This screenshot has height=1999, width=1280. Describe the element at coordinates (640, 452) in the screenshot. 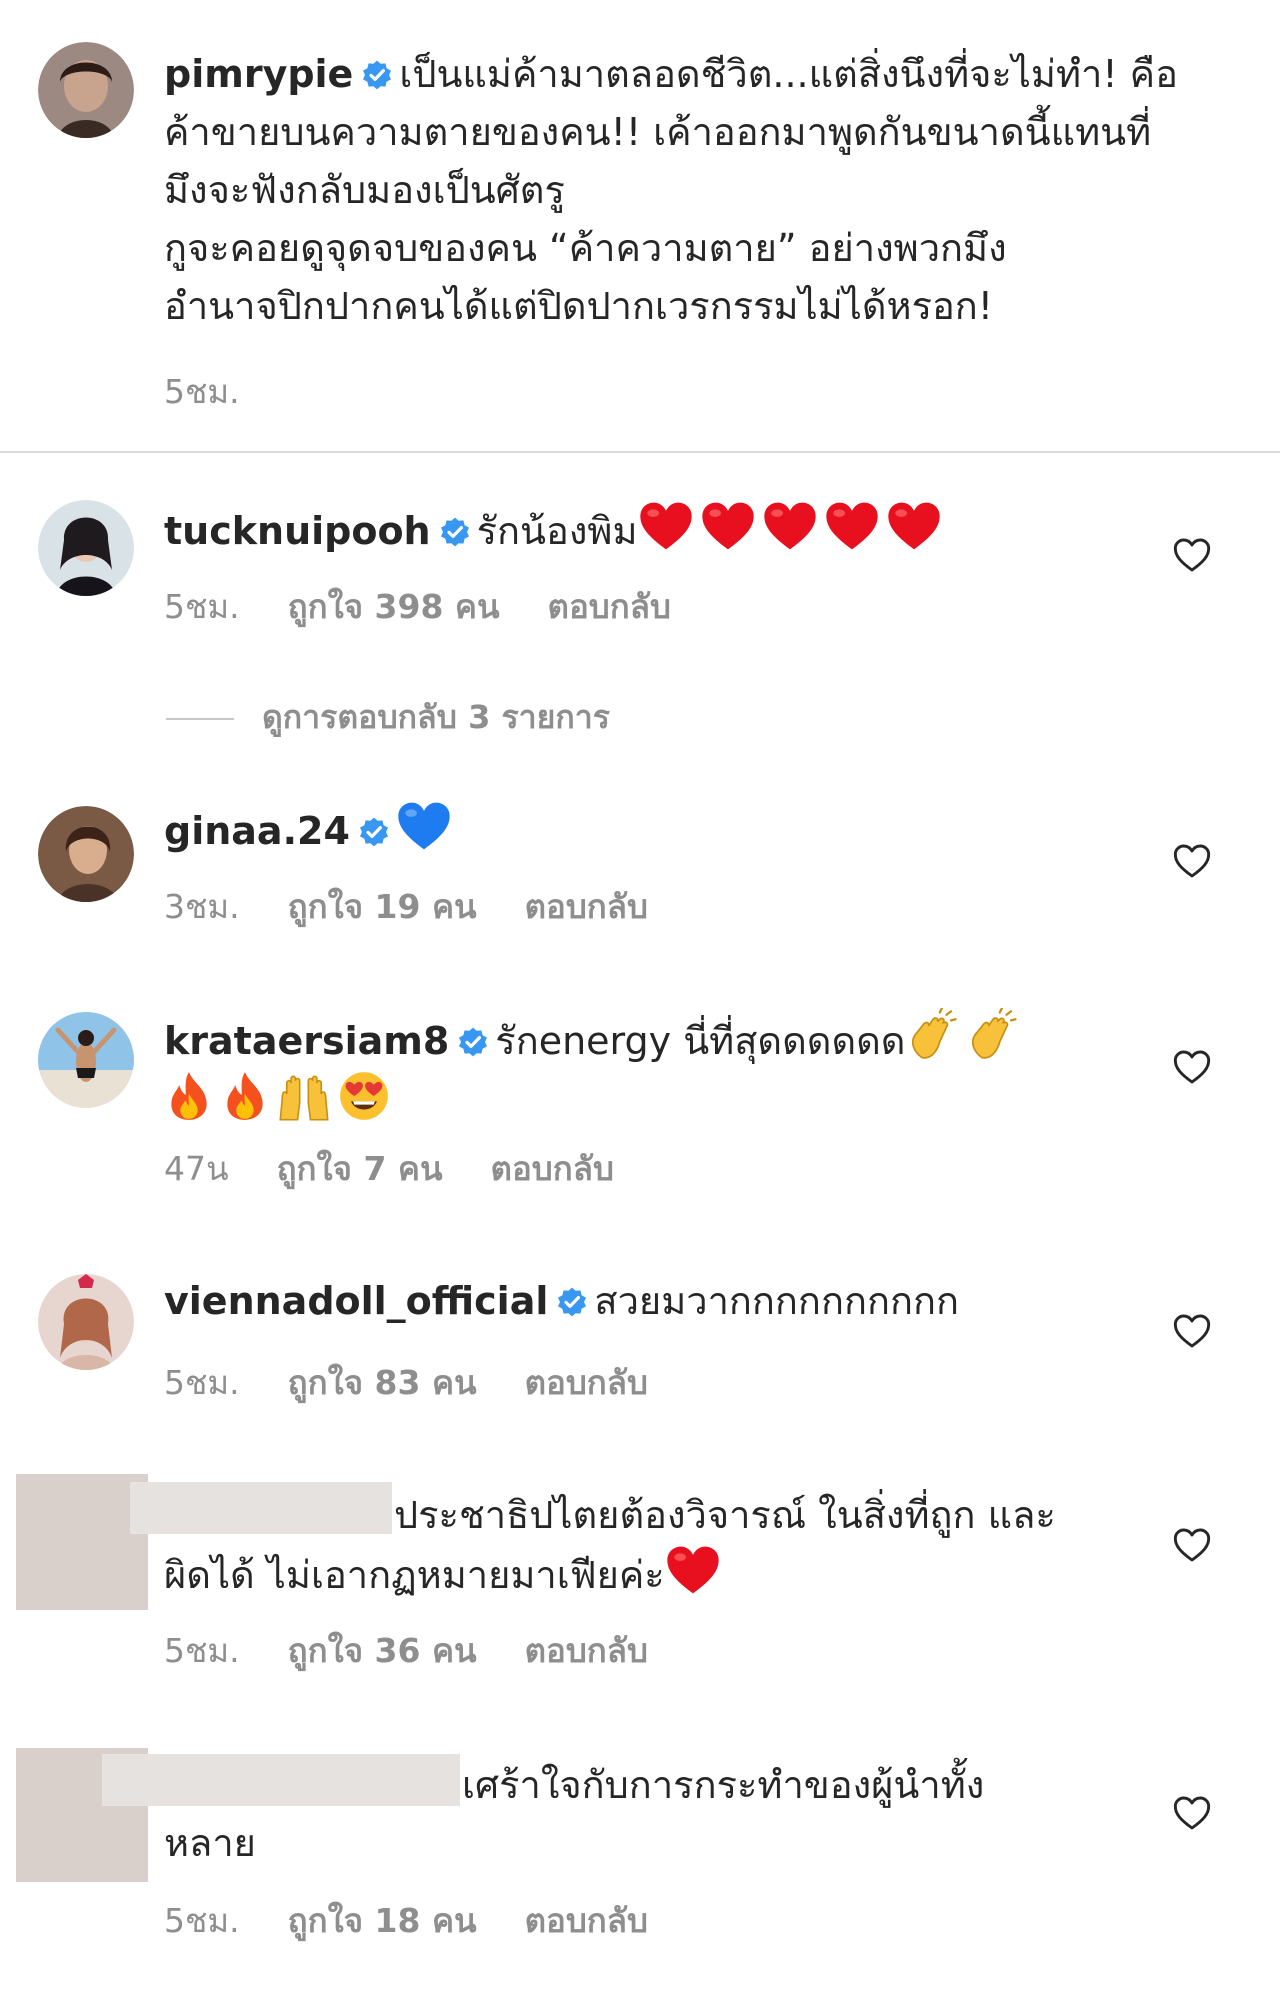

I see `divider` at that location.